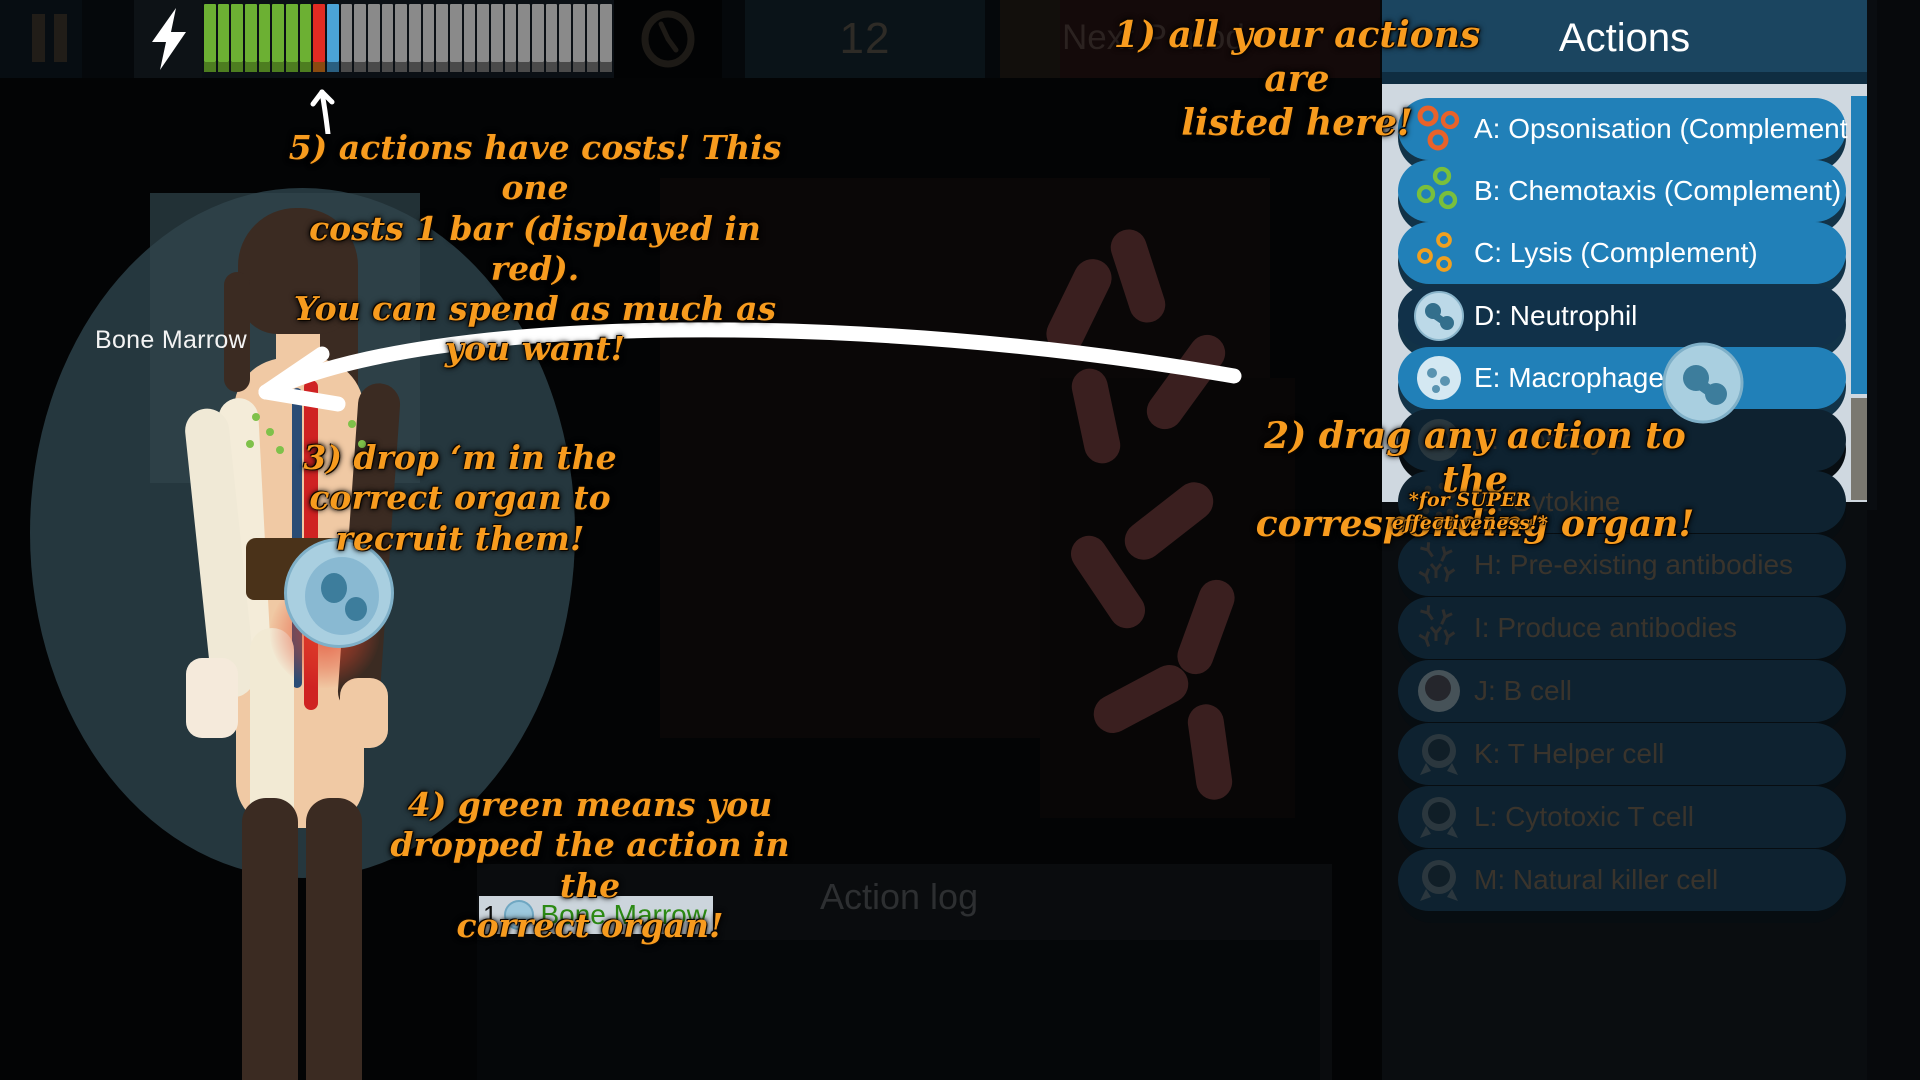 The image size is (1920, 1080). Describe the element at coordinates (899, 896) in the screenshot. I see `action-log-title: Action log` at that location.